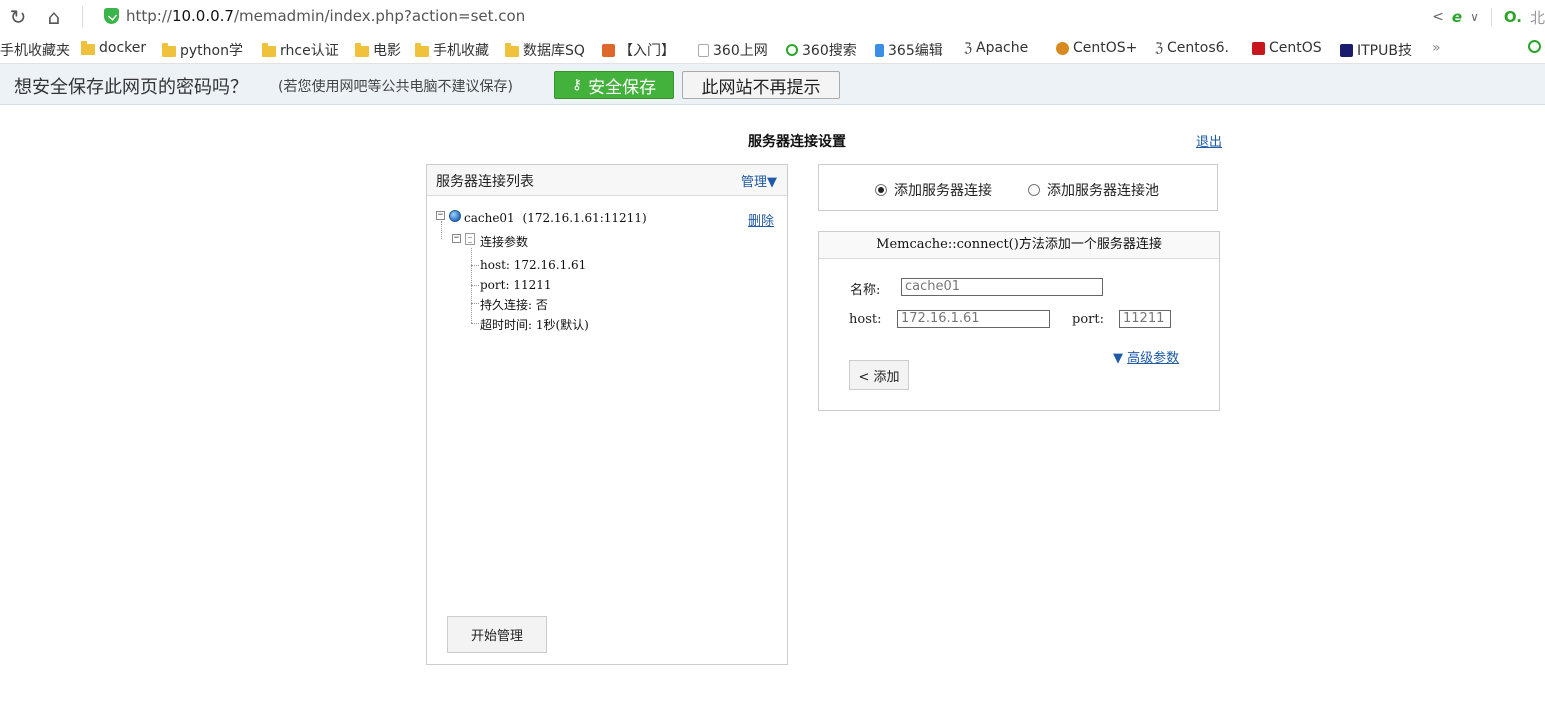 Image resolution: width=1545 pixels, height=704 pixels. What do you see at coordinates (387, 51) in the screenshot?
I see `bookmark-label: 电影` at bounding box center [387, 51].